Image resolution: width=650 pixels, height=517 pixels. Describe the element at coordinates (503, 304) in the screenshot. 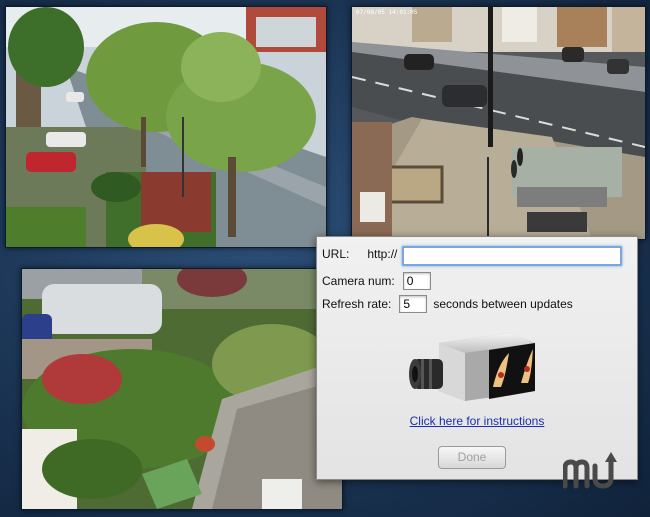

I see `refresh-rate-suffix: seconds between updates` at that location.